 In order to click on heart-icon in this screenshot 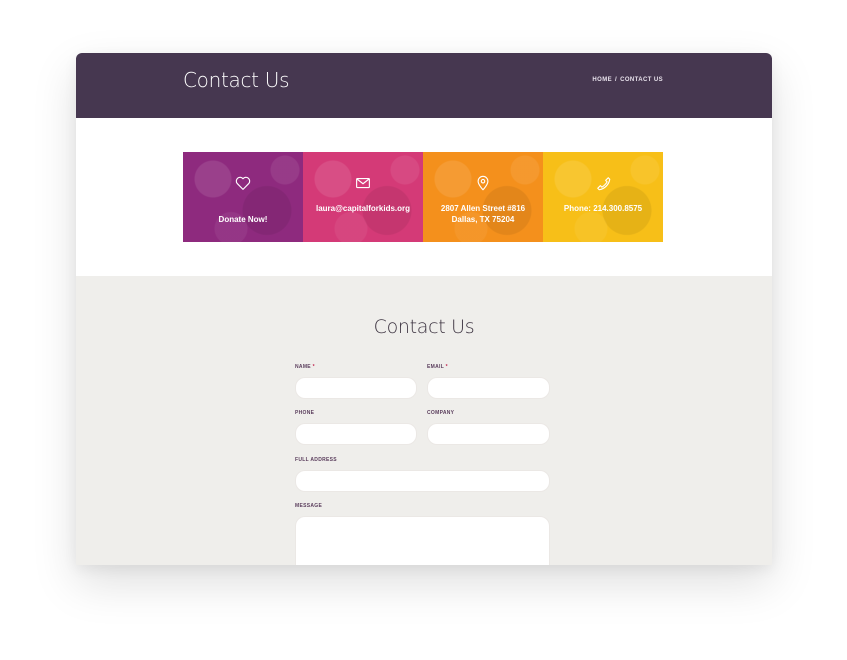, I will do `click(243, 183)`.